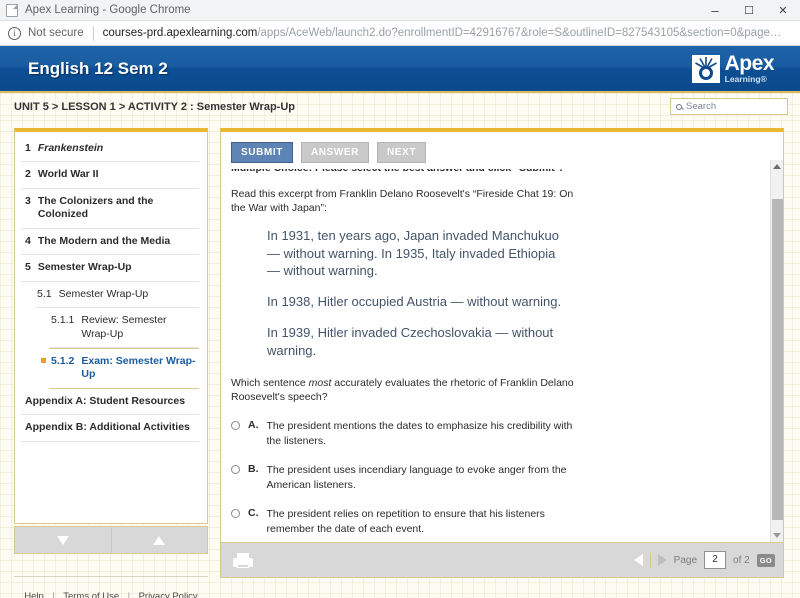  Describe the element at coordinates (95, 207) in the screenshot. I see `sidebar-item-label: The Colonizers and the Colonized` at that location.